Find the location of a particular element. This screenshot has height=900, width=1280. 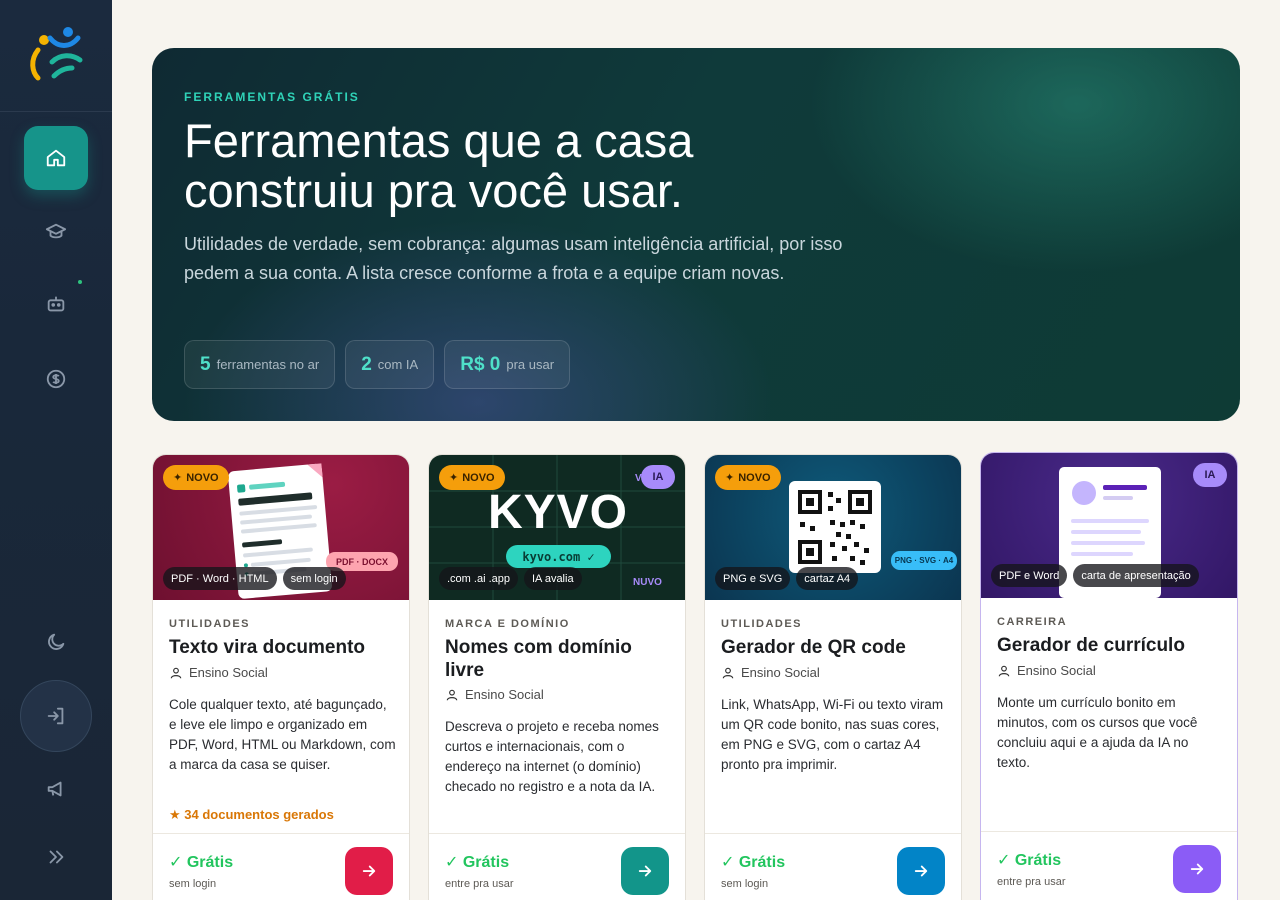

card-title: Texto vira documento is located at coordinates (267, 647).